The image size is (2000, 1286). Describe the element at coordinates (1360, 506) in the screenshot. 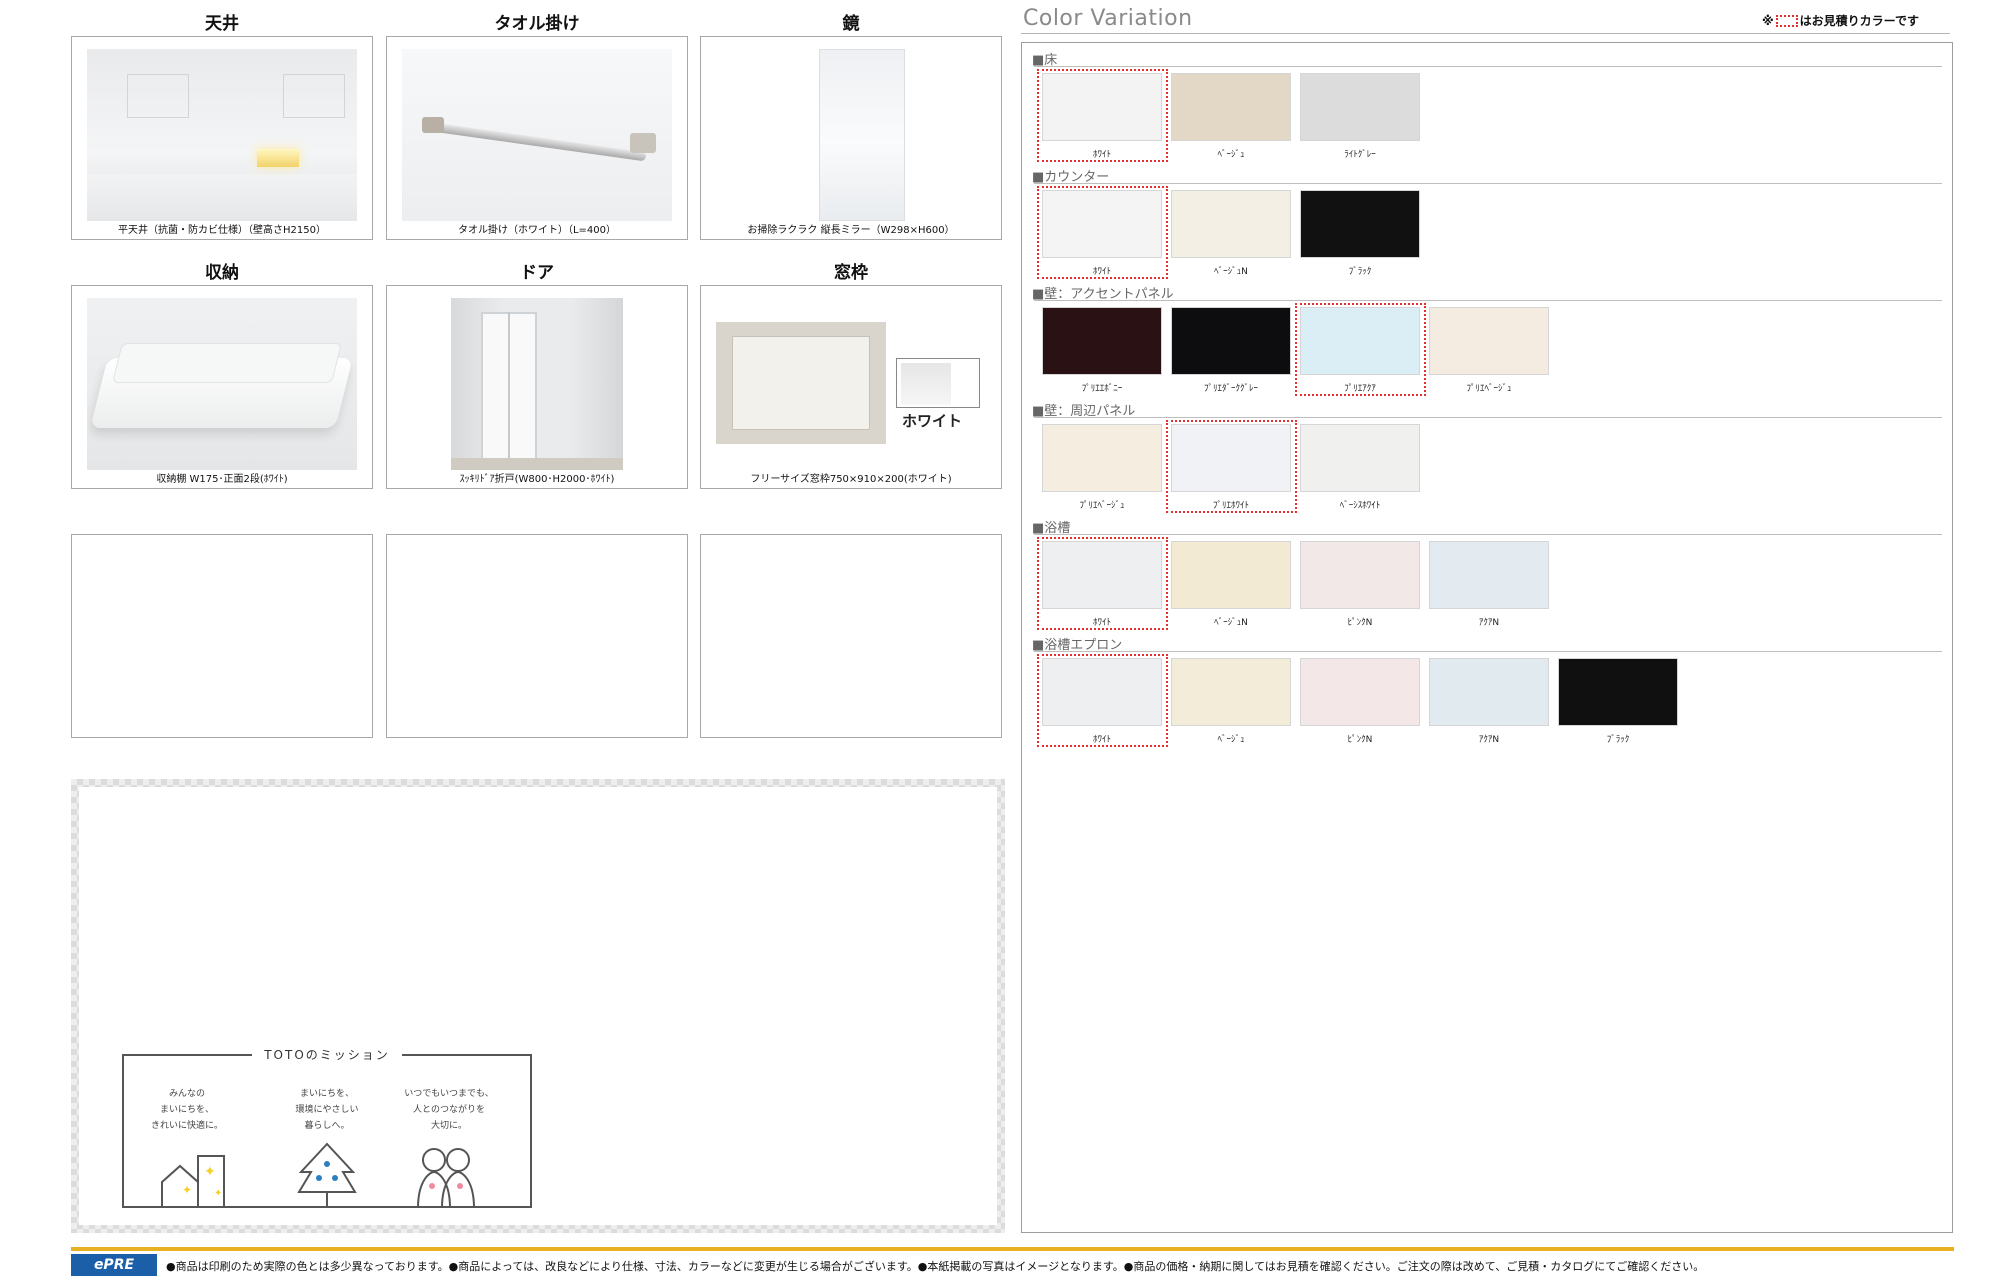

I see `swatch-name: ﾍﾞｰｼｽﾎﾜｲﾄ` at that location.